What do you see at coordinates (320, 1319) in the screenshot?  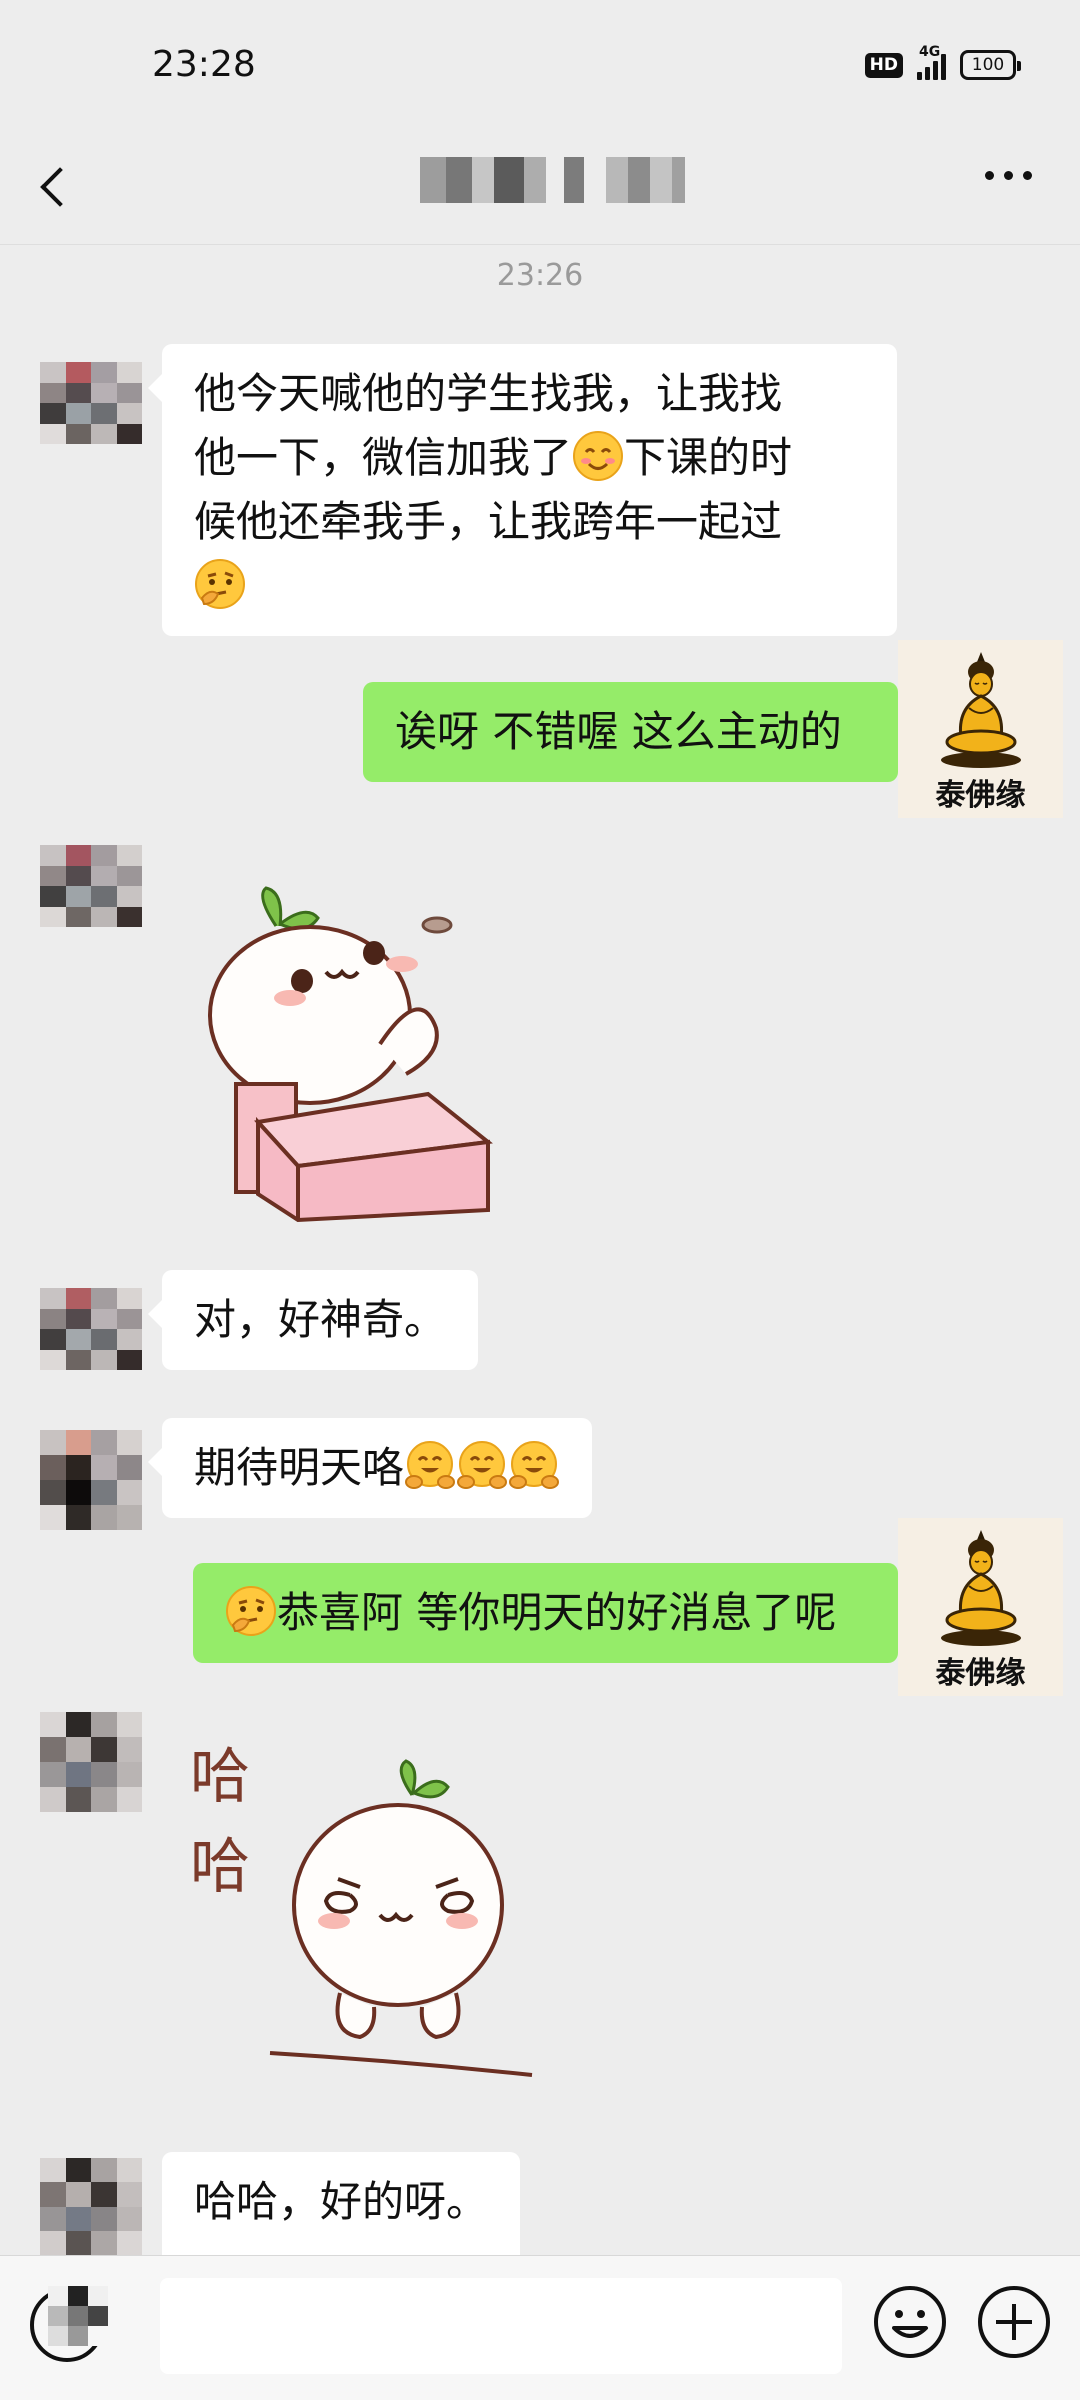 I see `message-text: 对，好神奇。` at bounding box center [320, 1319].